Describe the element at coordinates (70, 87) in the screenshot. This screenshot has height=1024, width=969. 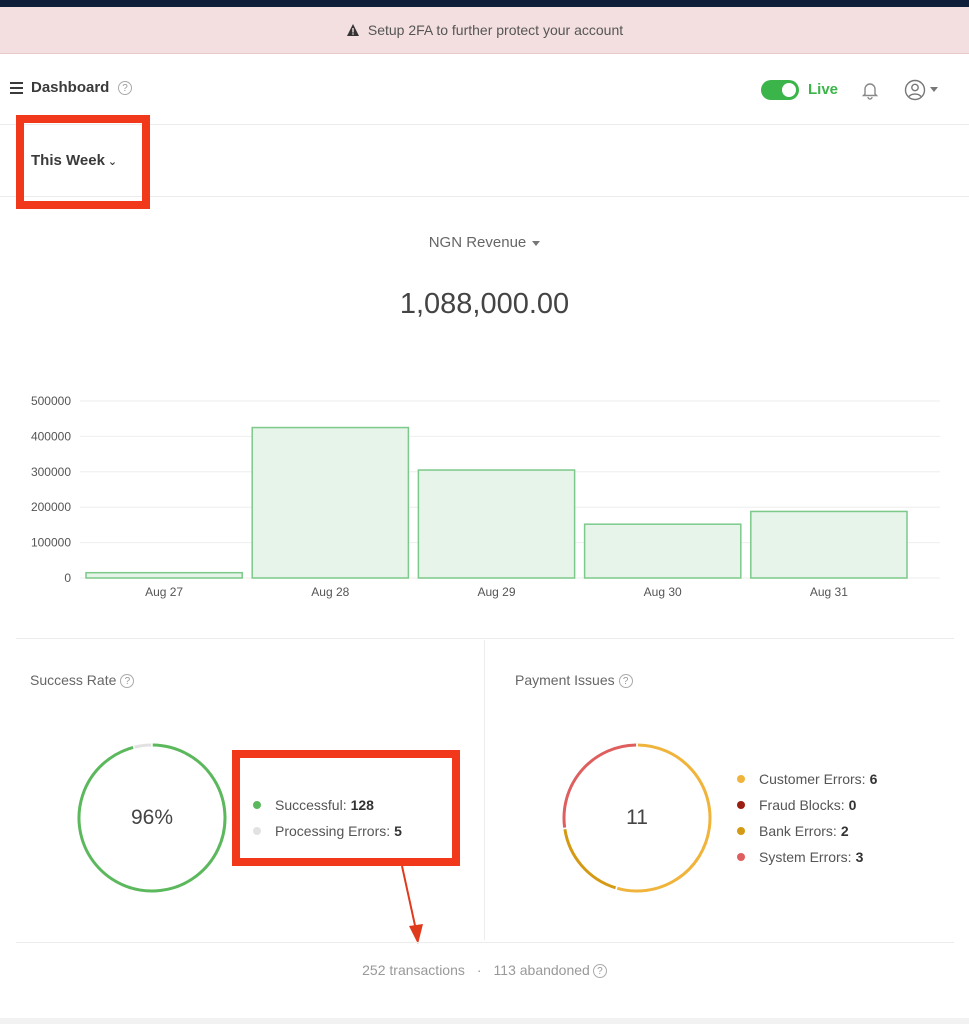
I see `page-title: Dashboard` at that location.